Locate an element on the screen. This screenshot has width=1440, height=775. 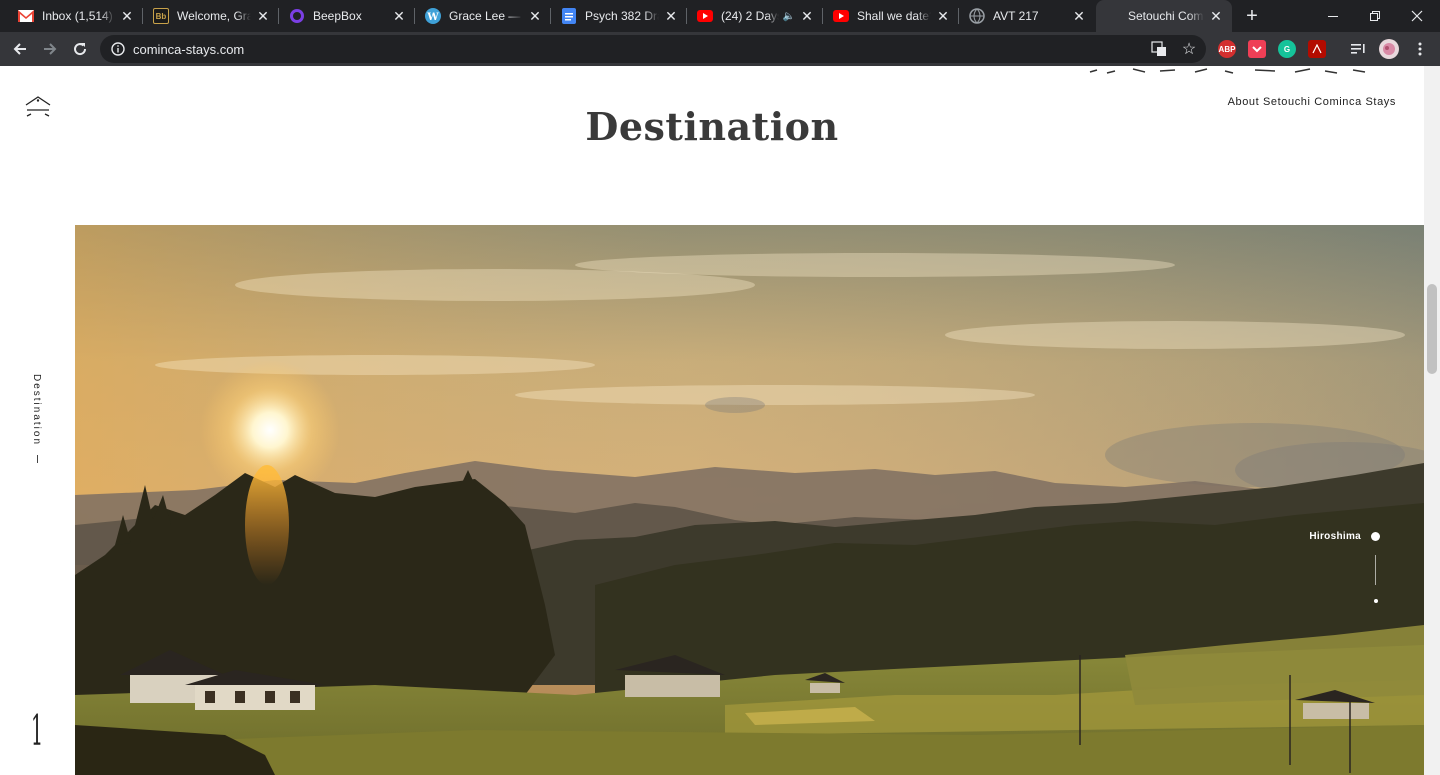
tab-title: Grace Lee — W is located at coordinates (486, 16).